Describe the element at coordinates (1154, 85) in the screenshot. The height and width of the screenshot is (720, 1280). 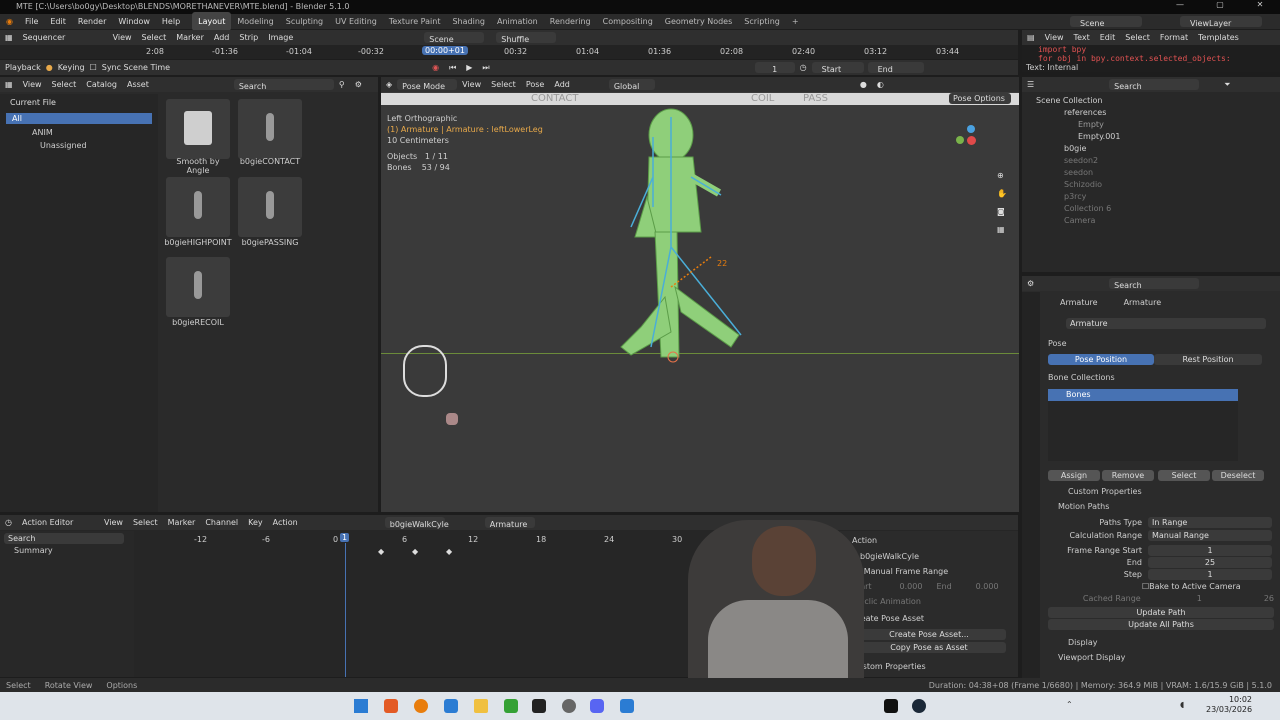
I see `outliner-search-input: Search` at that location.